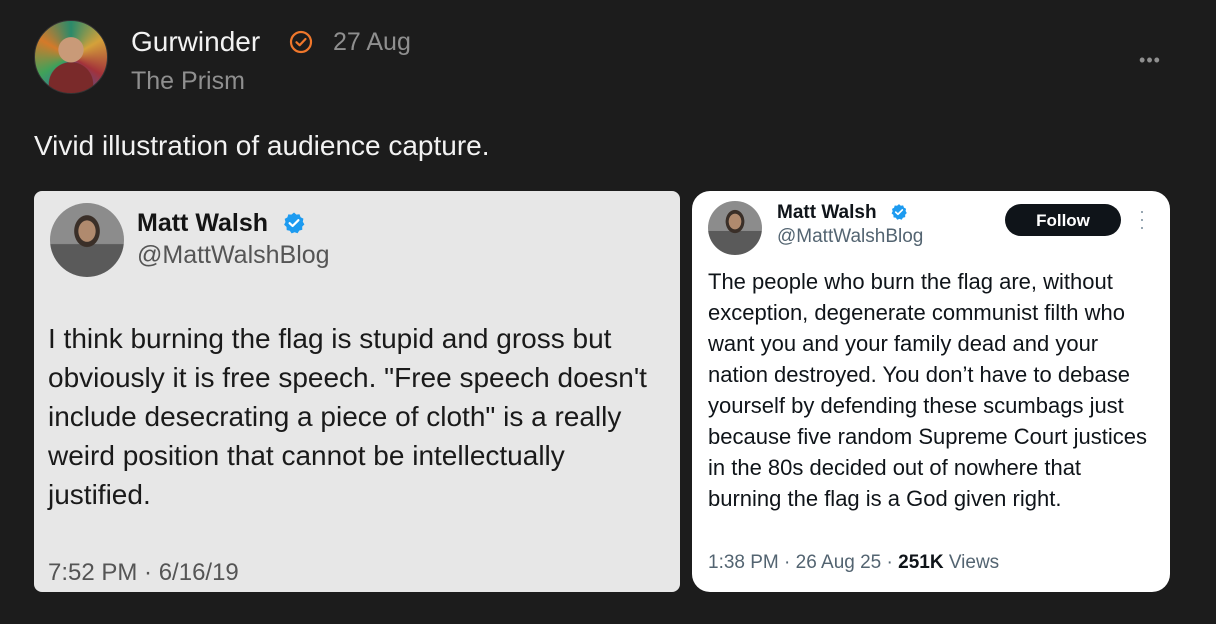 The image size is (1216, 624). What do you see at coordinates (143, 572) in the screenshot?
I see `tweet-timestamp: 7:52 PM · 6/16/19` at bounding box center [143, 572].